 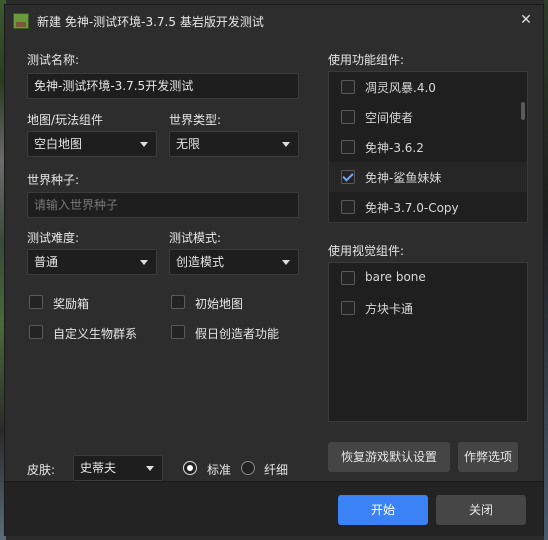 What do you see at coordinates (41, 470) in the screenshot?
I see `skin-label: 皮肤:` at bounding box center [41, 470].